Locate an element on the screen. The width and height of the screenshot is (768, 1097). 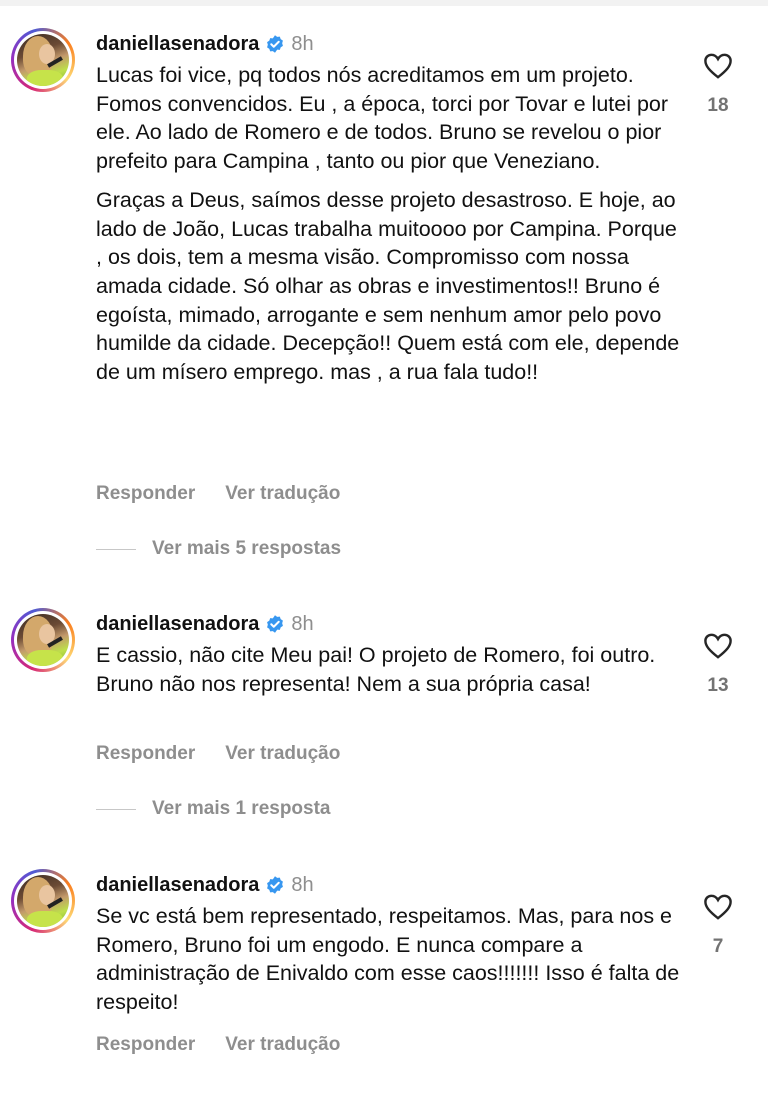
view-more-replies-label: Ver mais 5 respostas is located at coordinates (247, 548).